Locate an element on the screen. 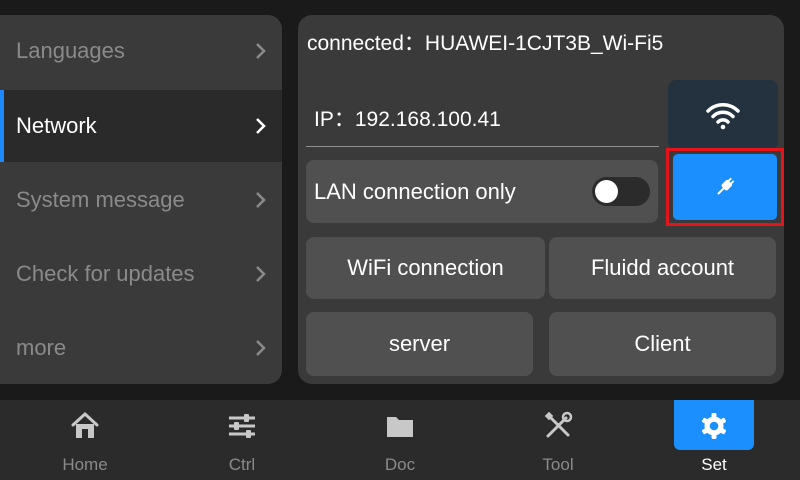 This screenshot has height=480, width=800. wifi-connection-button: WiFi connection is located at coordinates (425, 268).